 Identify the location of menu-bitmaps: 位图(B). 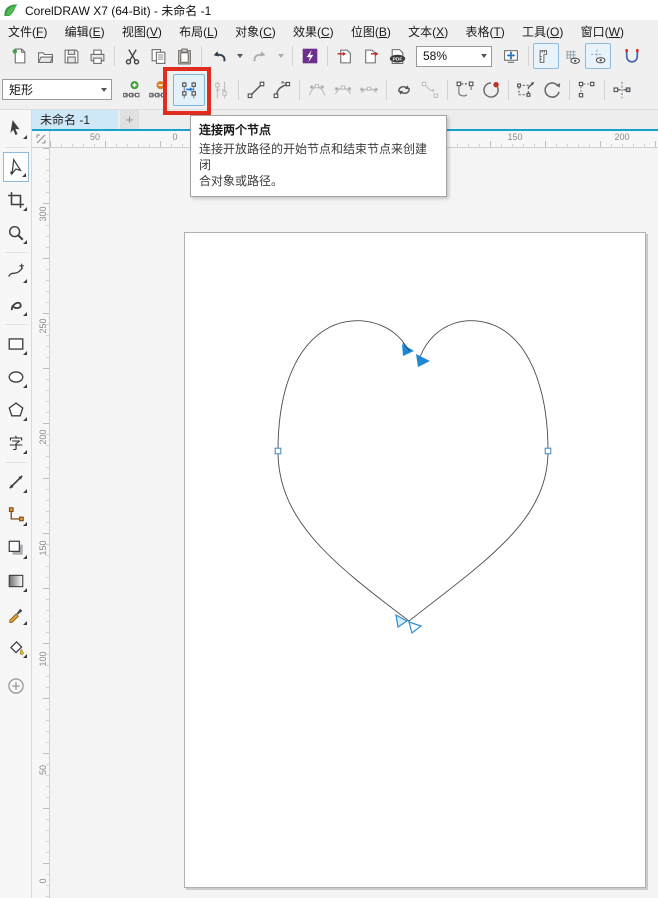
(371, 31).